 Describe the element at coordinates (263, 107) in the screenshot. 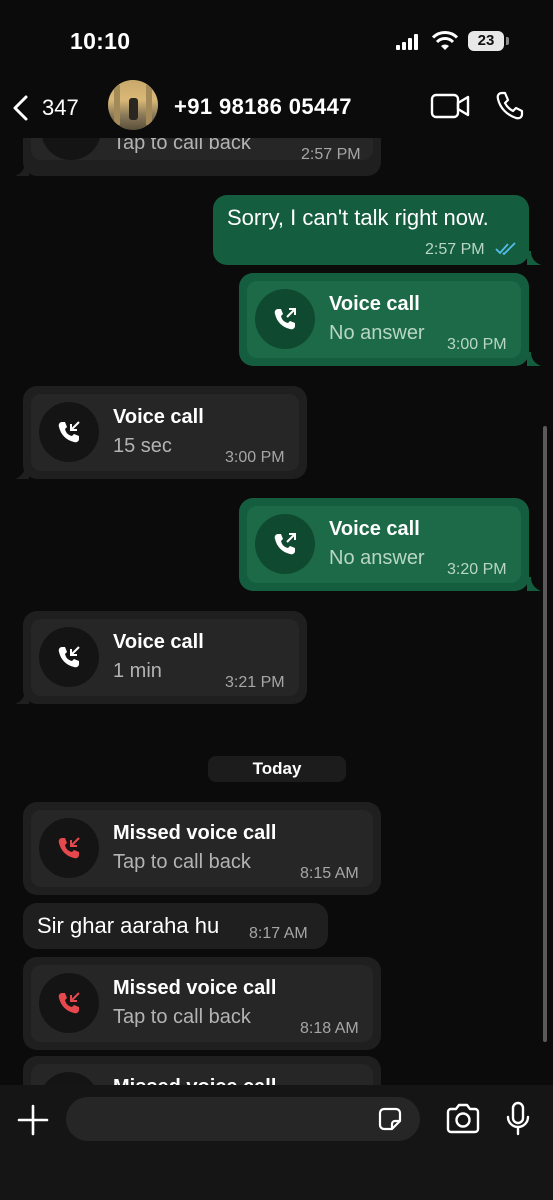

I see `contact-name: +91 98186 05447` at that location.